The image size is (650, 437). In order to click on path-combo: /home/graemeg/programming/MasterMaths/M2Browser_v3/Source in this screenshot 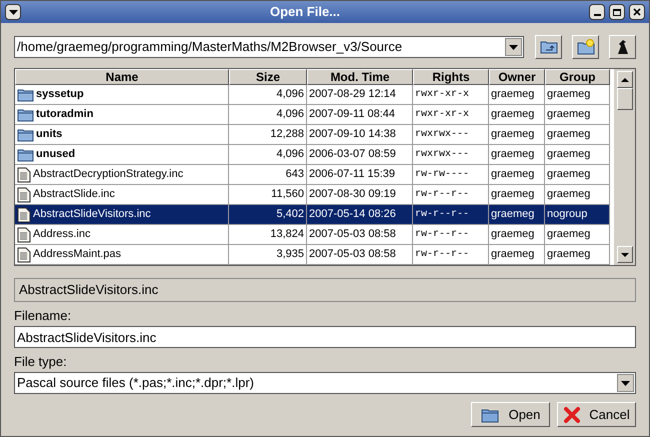, I will do `click(269, 47)`.